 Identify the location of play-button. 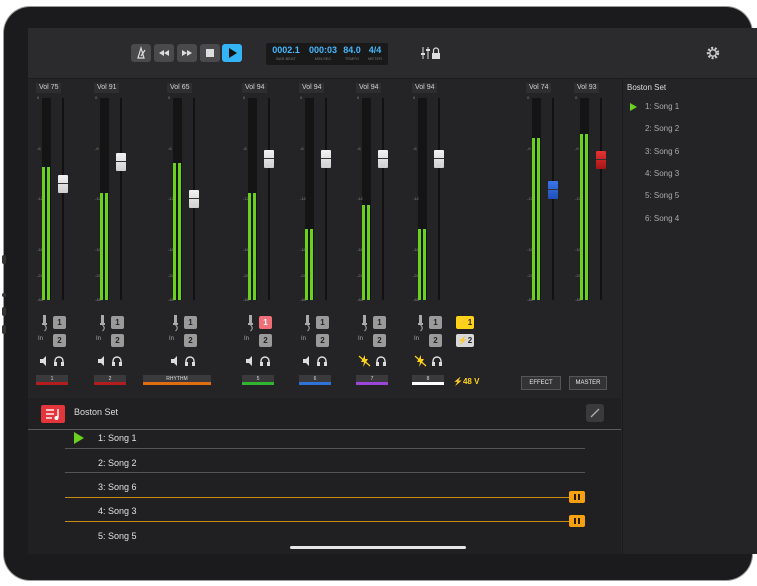
(232, 53).